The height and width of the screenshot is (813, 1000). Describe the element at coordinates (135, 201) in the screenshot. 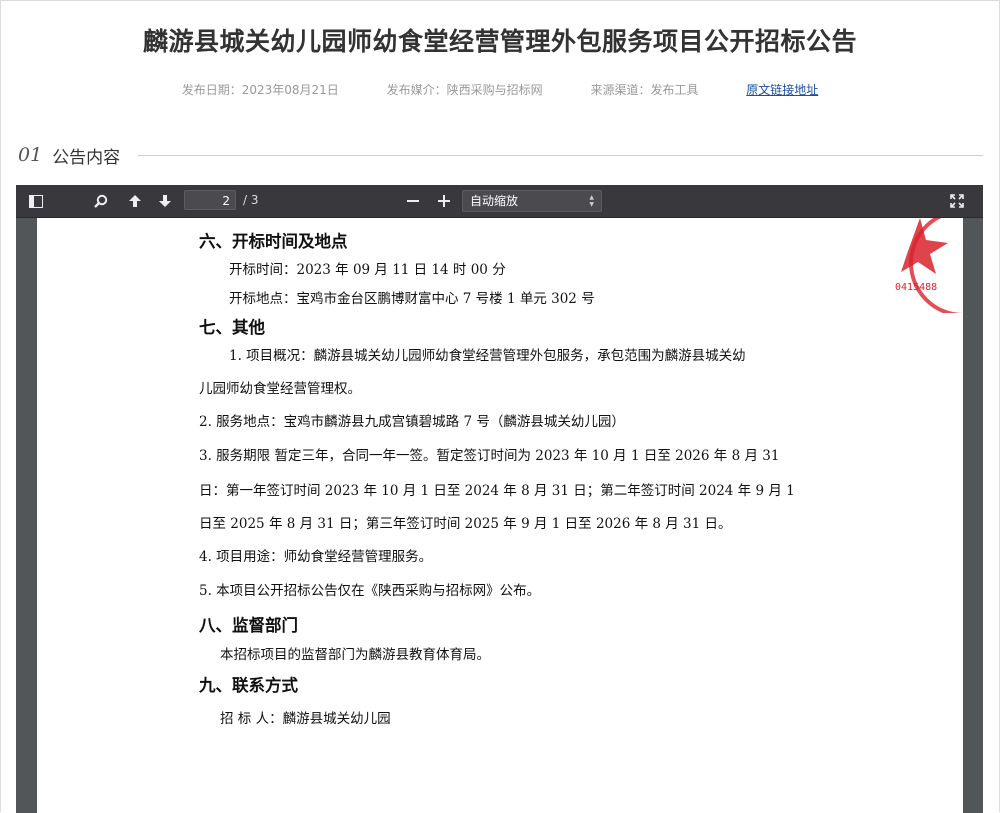

I see `arrow-up-icon` at that location.